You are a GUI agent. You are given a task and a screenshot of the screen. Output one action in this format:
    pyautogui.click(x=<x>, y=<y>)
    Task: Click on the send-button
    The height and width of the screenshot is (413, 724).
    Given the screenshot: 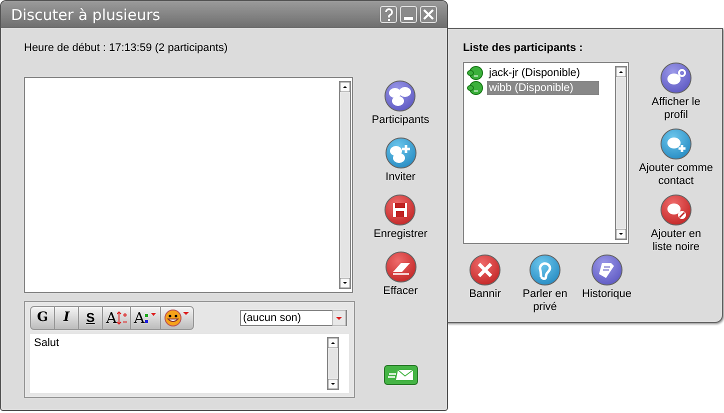 What is the action you would take?
    pyautogui.click(x=401, y=376)
    